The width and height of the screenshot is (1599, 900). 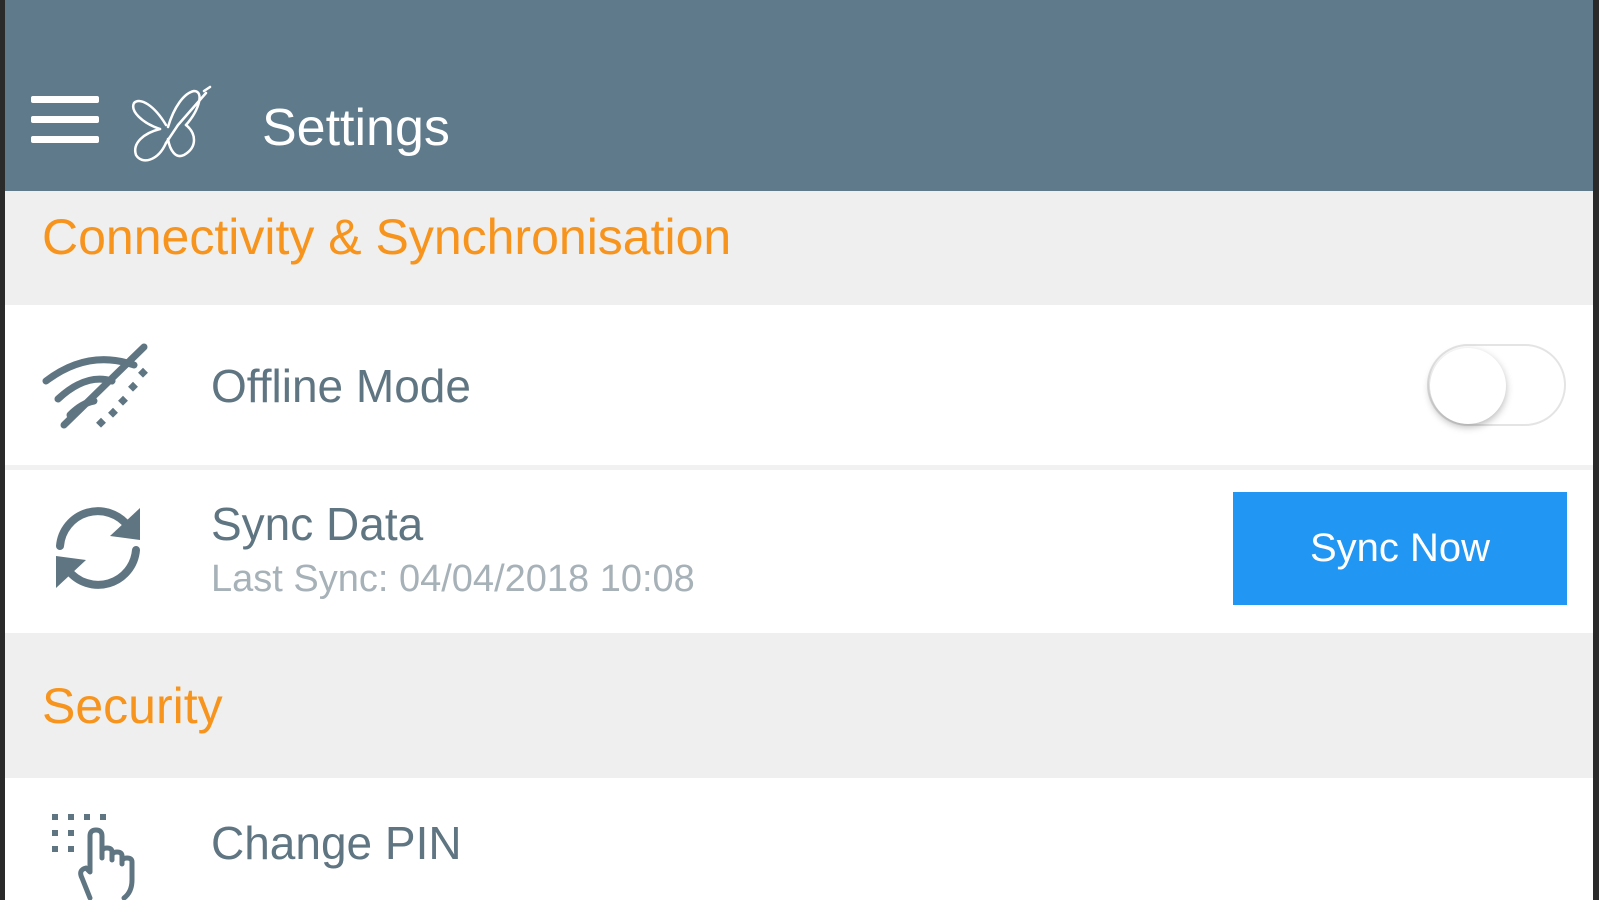 What do you see at coordinates (65, 124) in the screenshot?
I see `hamburger-menu-icon` at bounding box center [65, 124].